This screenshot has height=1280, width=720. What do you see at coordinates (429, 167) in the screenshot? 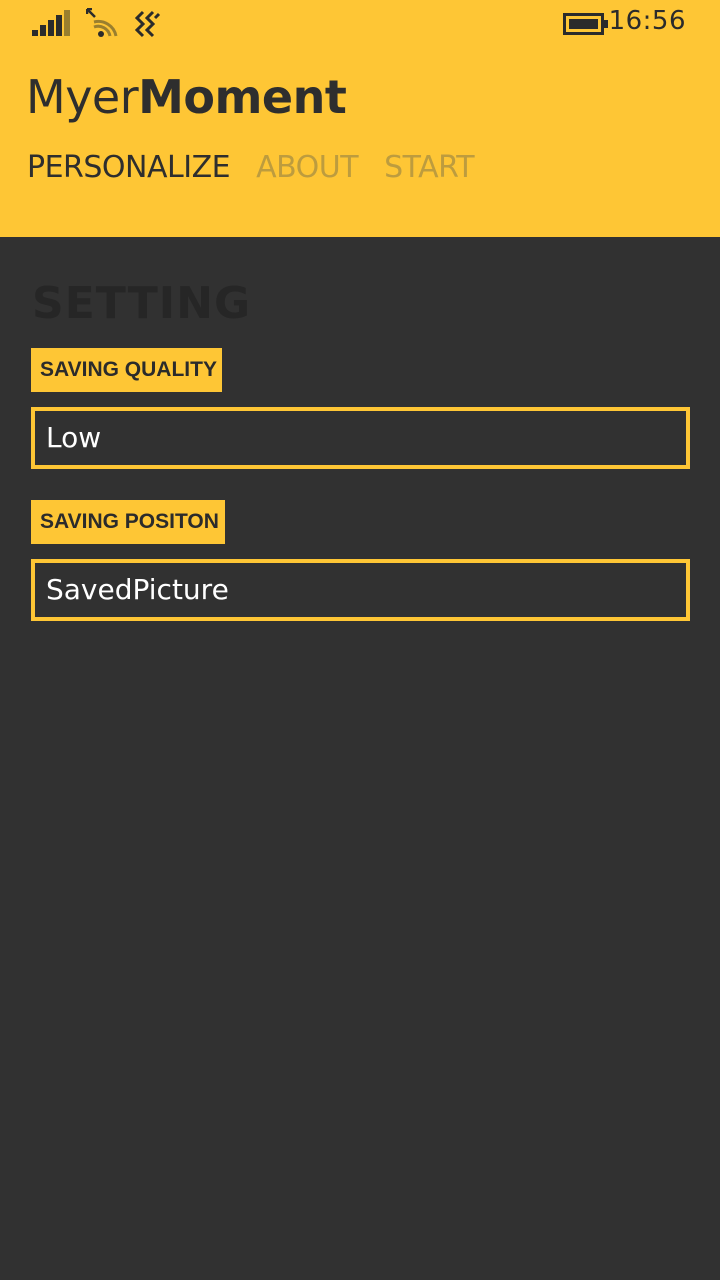
I see `tab-start: START` at bounding box center [429, 167].